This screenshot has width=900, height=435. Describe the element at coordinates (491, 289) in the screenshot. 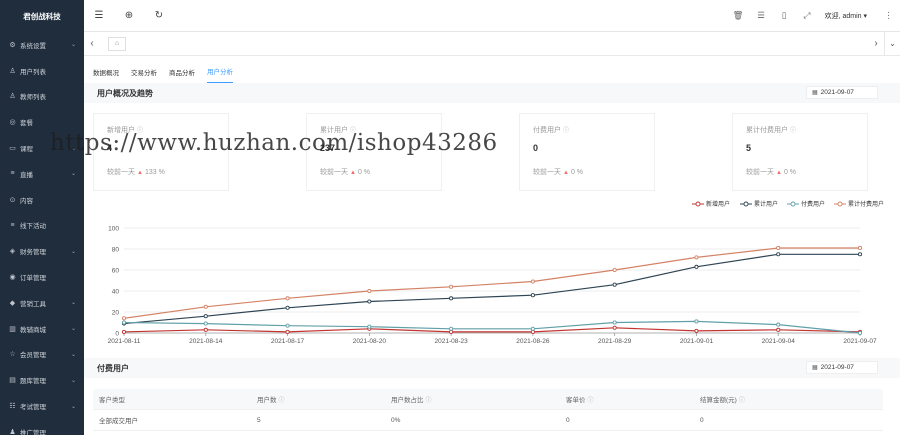

I see `series-line` at that location.